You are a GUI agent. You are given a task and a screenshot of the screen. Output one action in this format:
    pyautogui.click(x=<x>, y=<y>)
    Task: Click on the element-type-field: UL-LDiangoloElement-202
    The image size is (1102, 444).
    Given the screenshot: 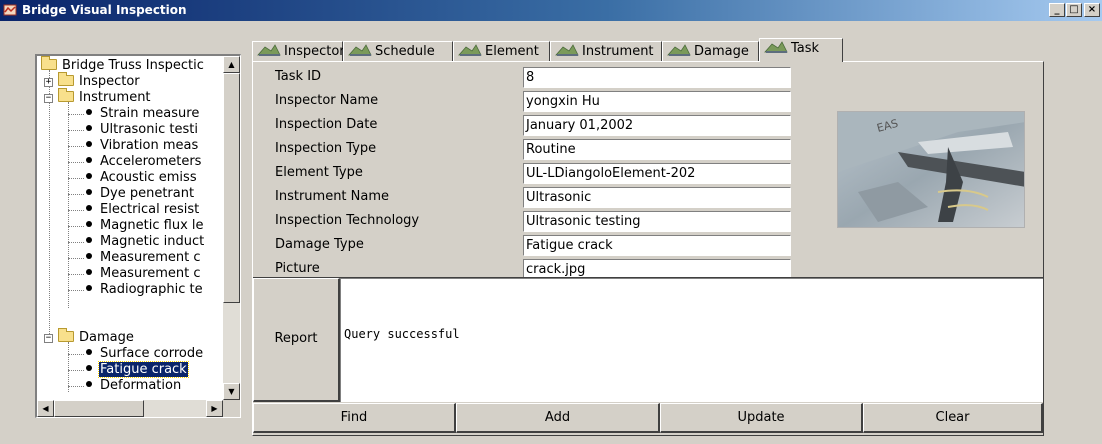 What is the action you would take?
    pyautogui.click(x=657, y=173)
    